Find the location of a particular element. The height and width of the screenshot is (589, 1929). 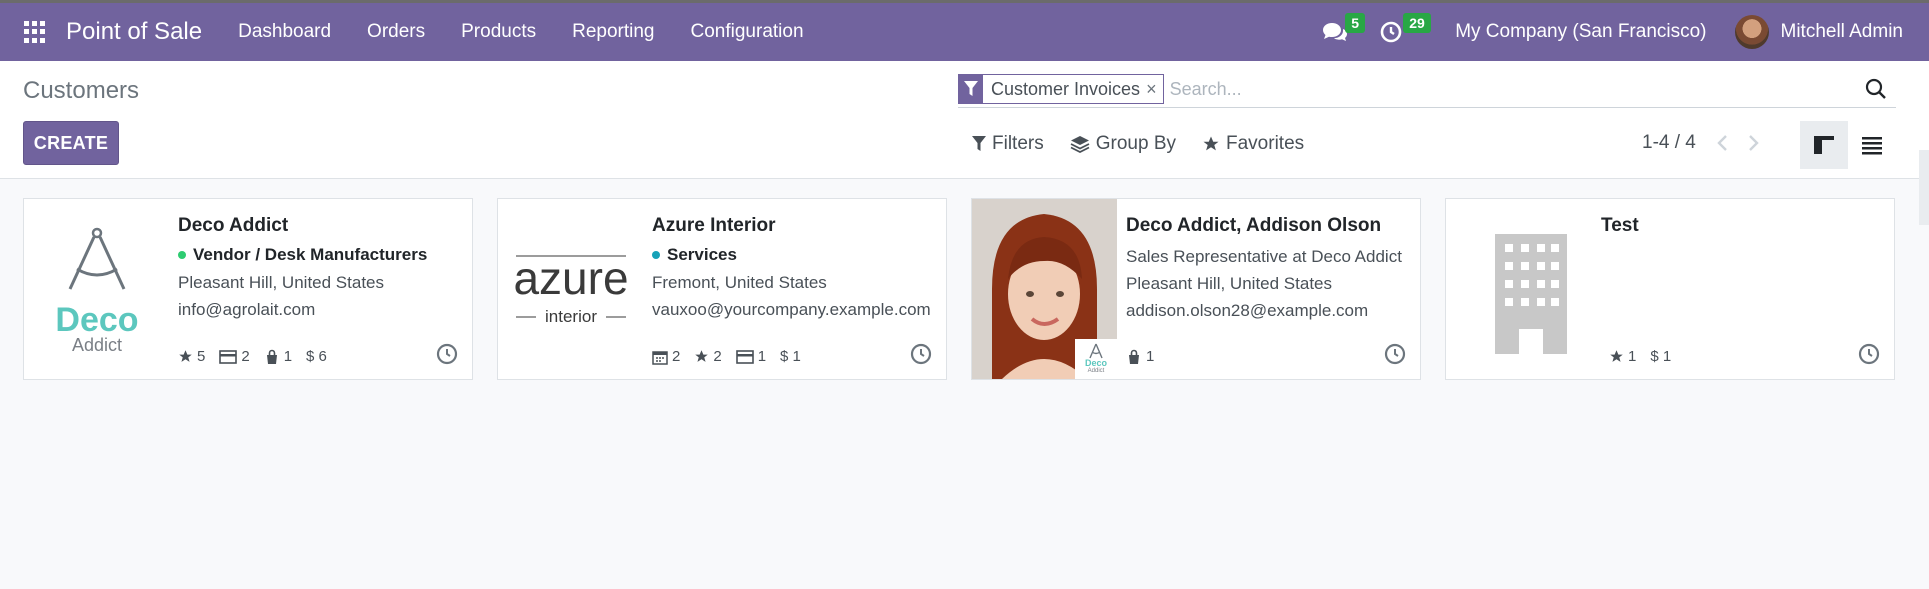

rating-stat: 2 is located at coordinates (708, 356).